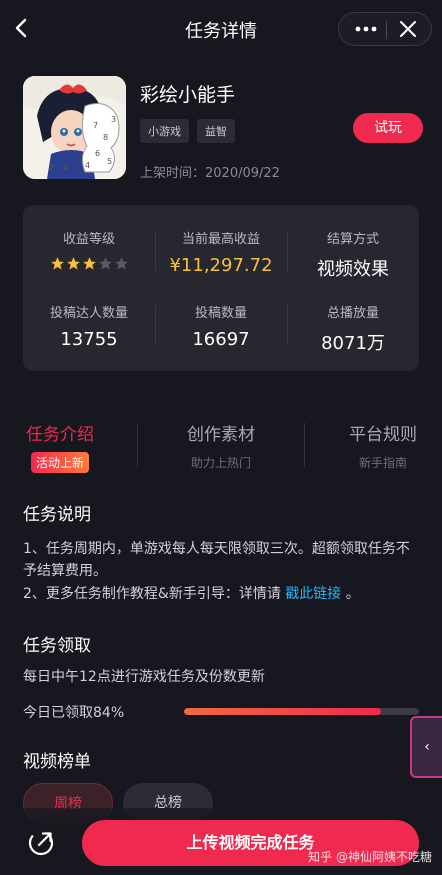 This screenshot has width=442, height=875. Describe the element at coordinates (383, 435) in the screenshot. I see `tab-label: 平台规则` at that location.